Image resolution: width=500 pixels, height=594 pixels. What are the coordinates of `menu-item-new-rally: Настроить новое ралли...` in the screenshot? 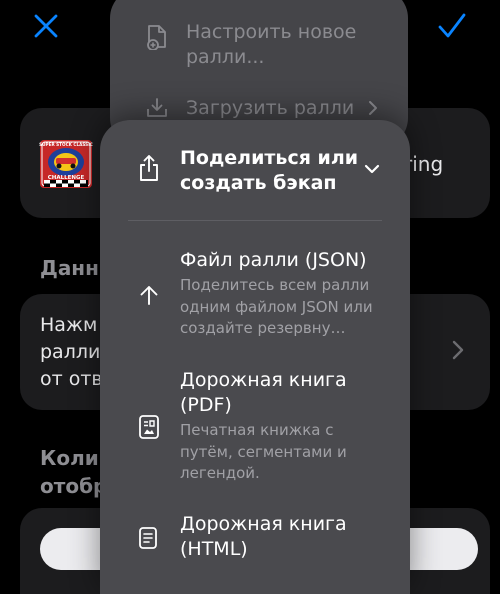 It's located at (259, 53).